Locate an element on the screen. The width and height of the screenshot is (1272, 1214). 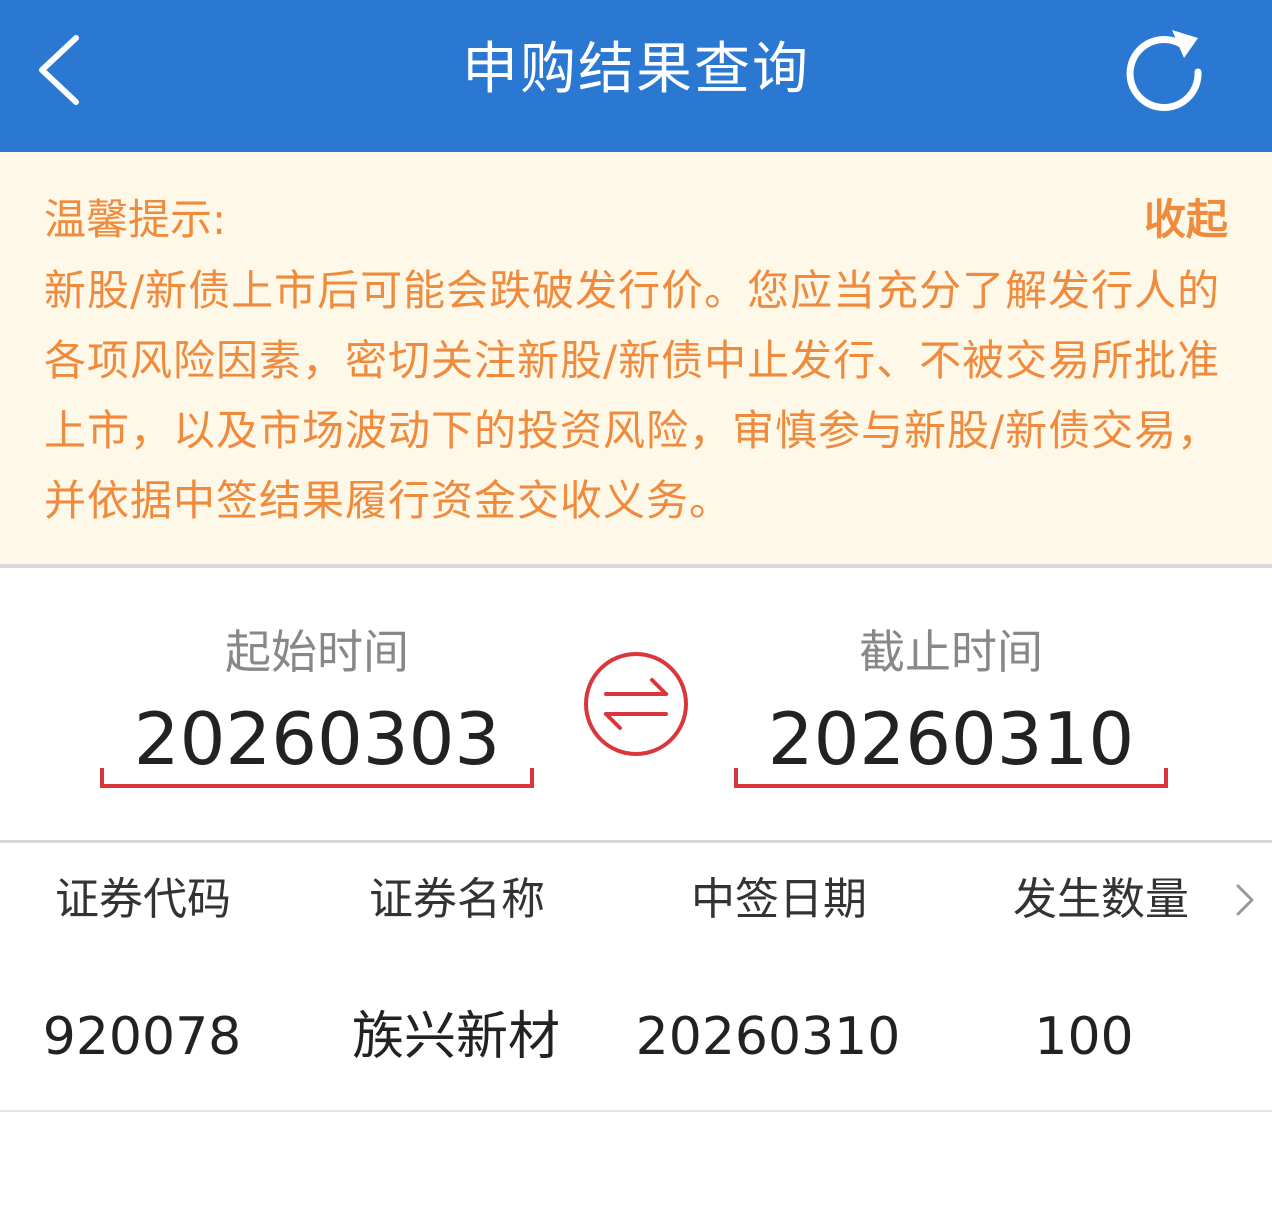
refresh-icon is located at coordinates (1164, 70).